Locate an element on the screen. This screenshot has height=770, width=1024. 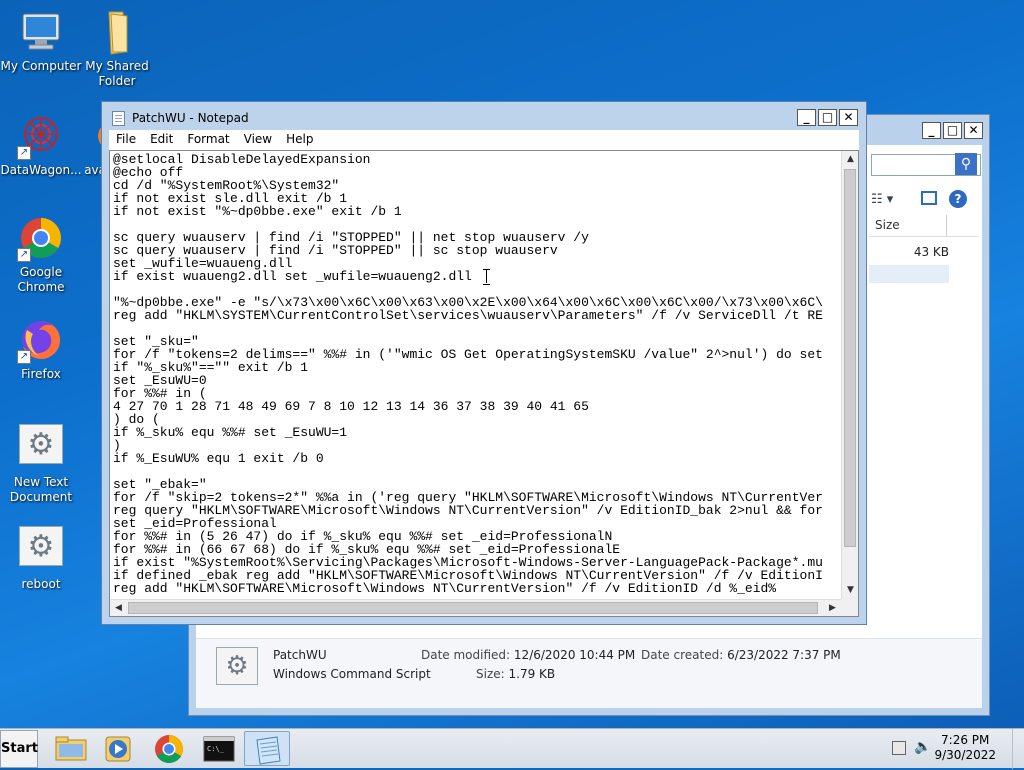
volume-icon: 🔈 is located at coordinates (922, 747).